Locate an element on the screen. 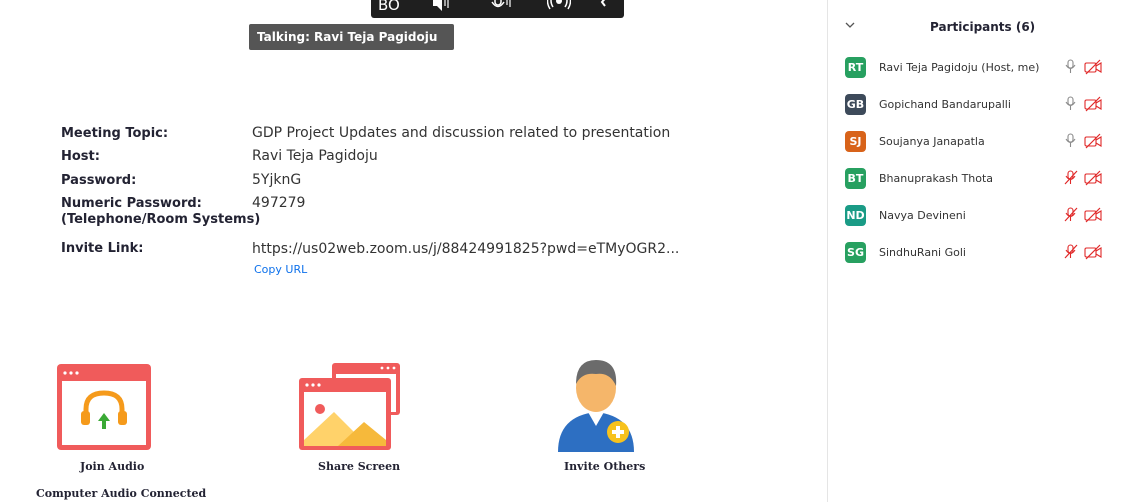  active-speaker-tooltip: Talking: Ravi Teja Pagidoju is located at coordinates (351, 37).